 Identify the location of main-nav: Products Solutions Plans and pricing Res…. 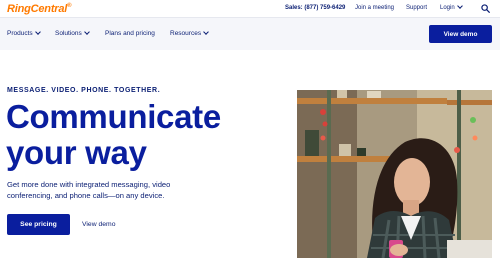
(250, 34).